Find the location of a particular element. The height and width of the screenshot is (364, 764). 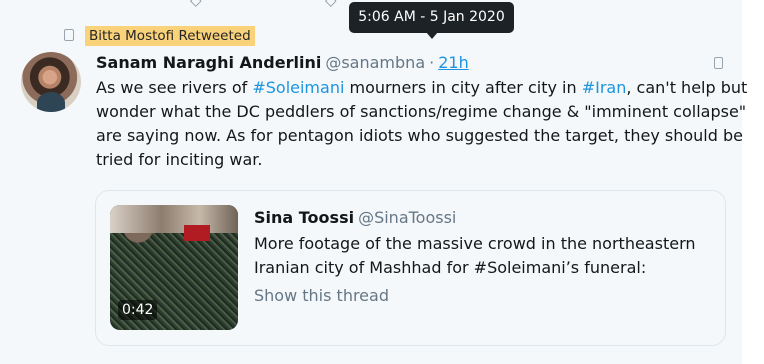

hashtag-soleimani: #Soleimani is located at coordinates (298, 87).